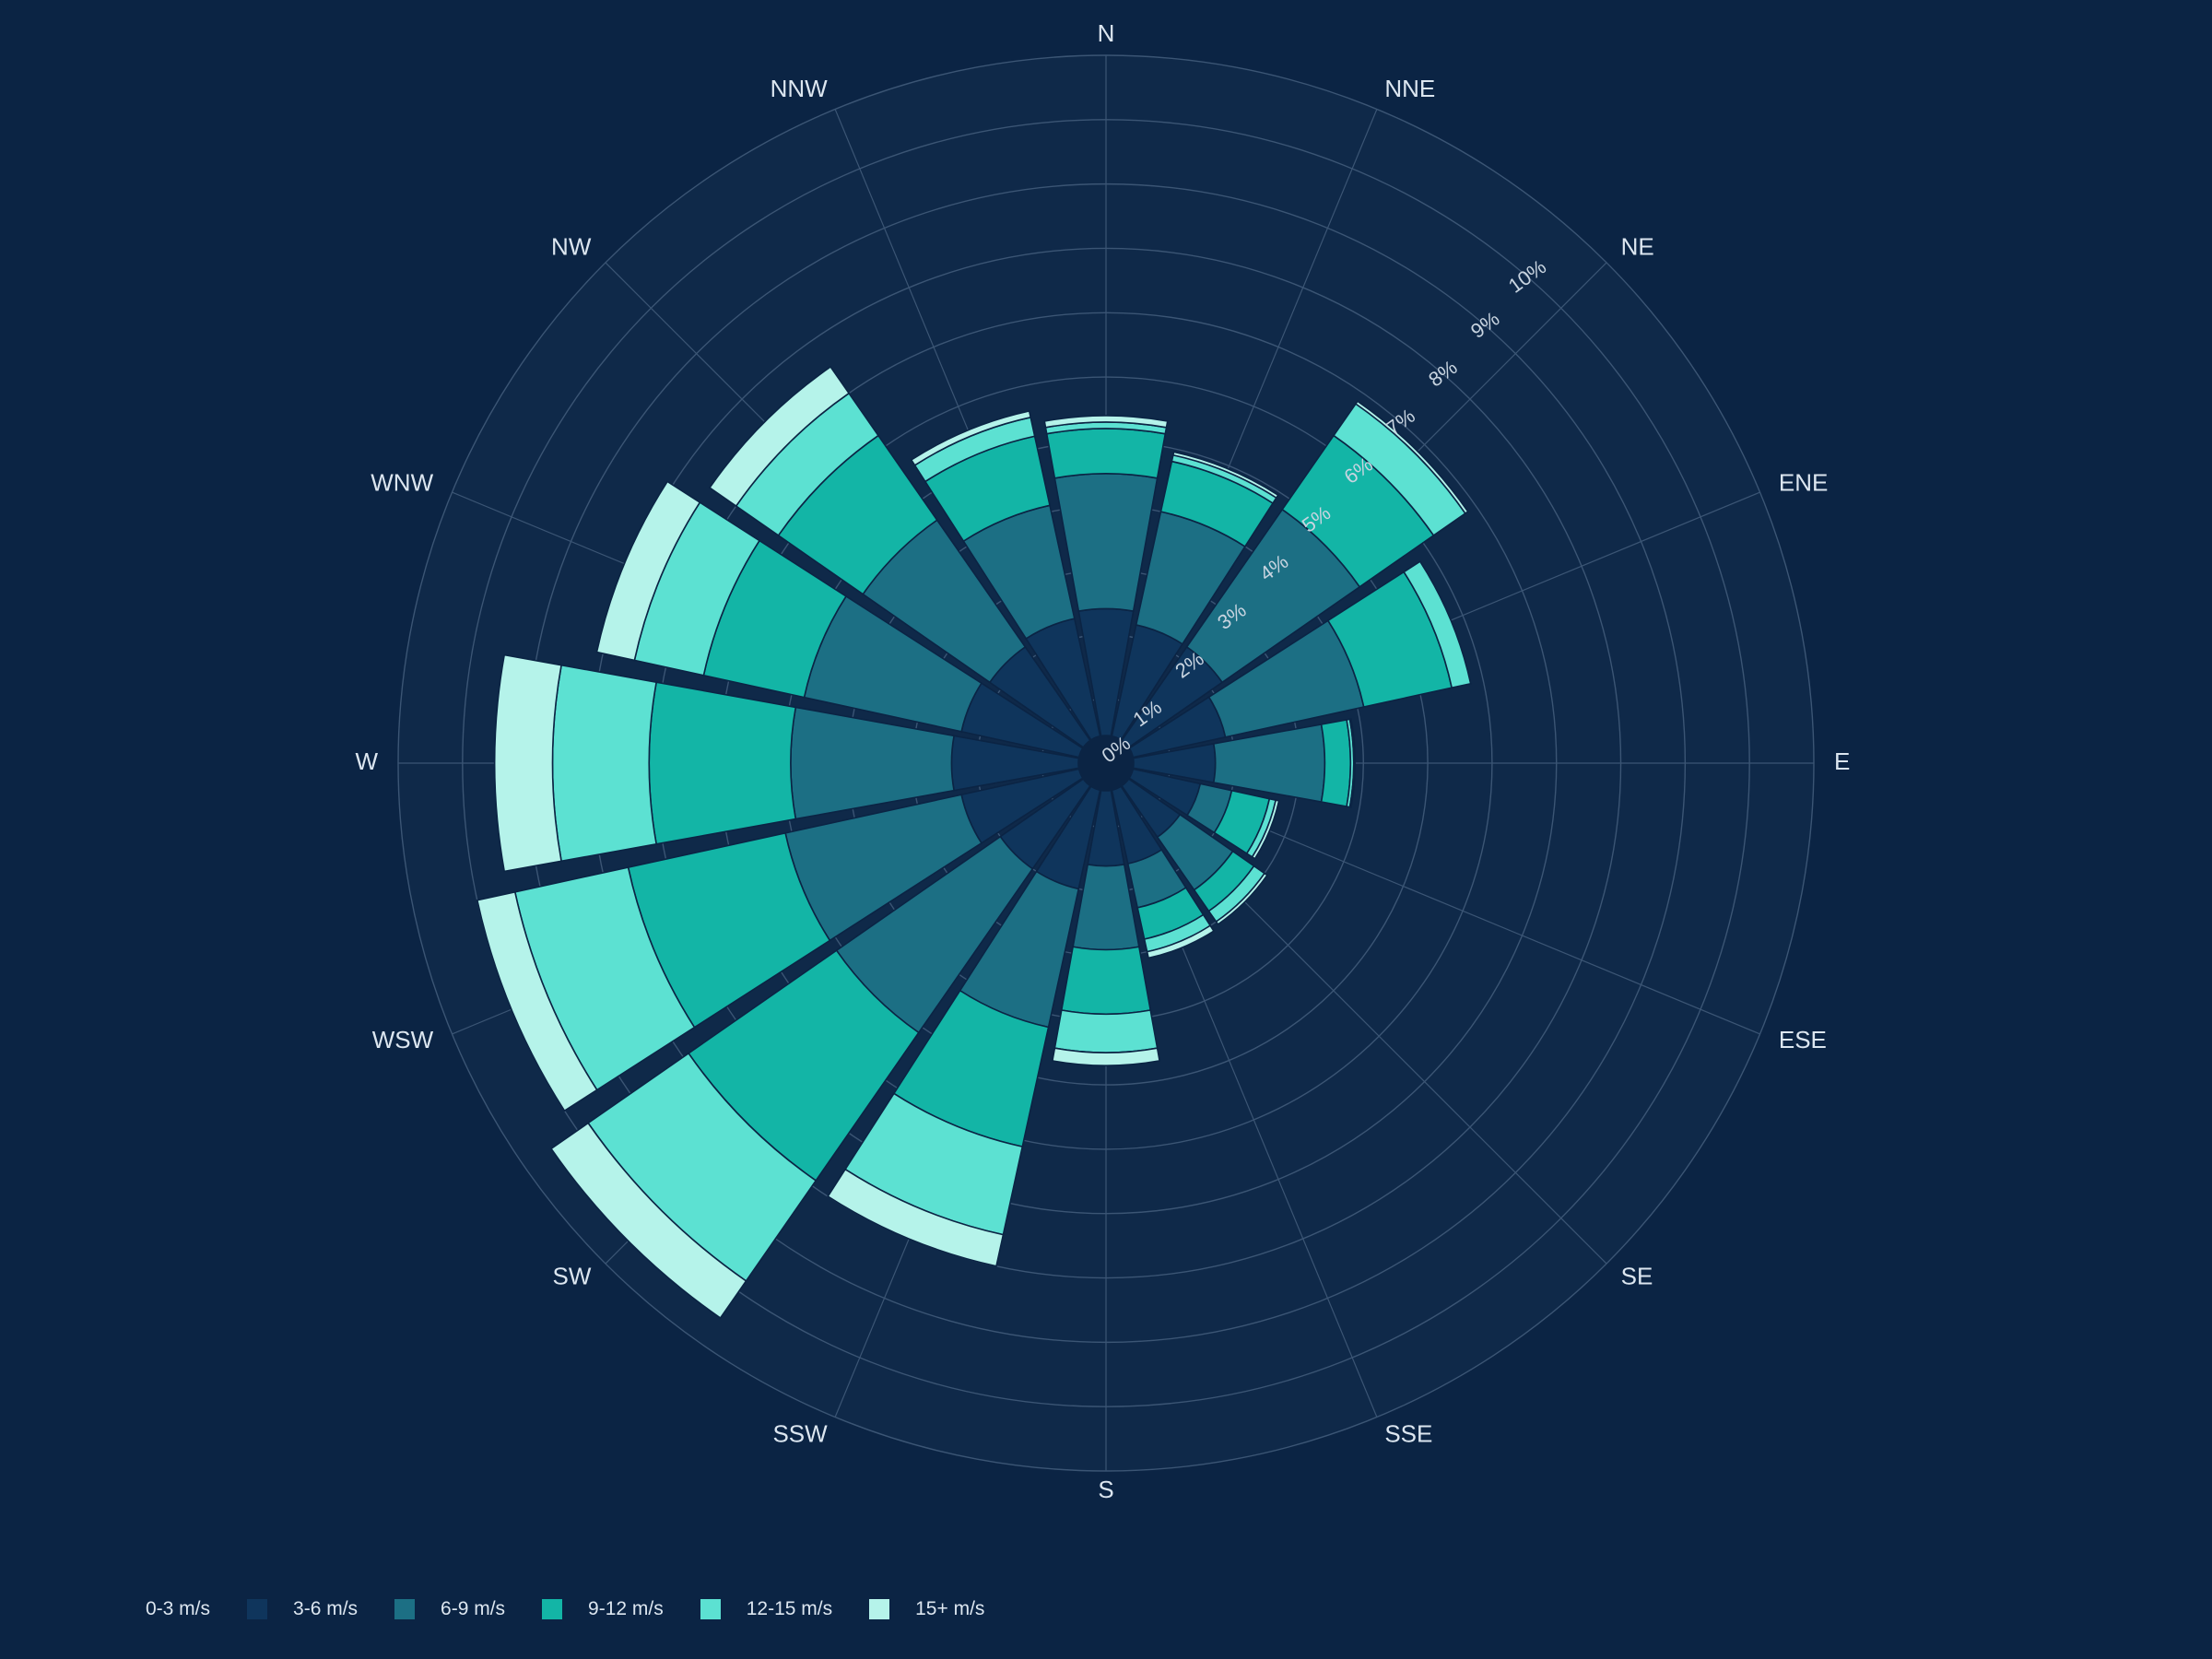 The image size is (2212, 1659). What do you see at coordinates (800, 1434) in the screenshot?
I see `direction-label: SSW` at bounding box center [800, 1434].